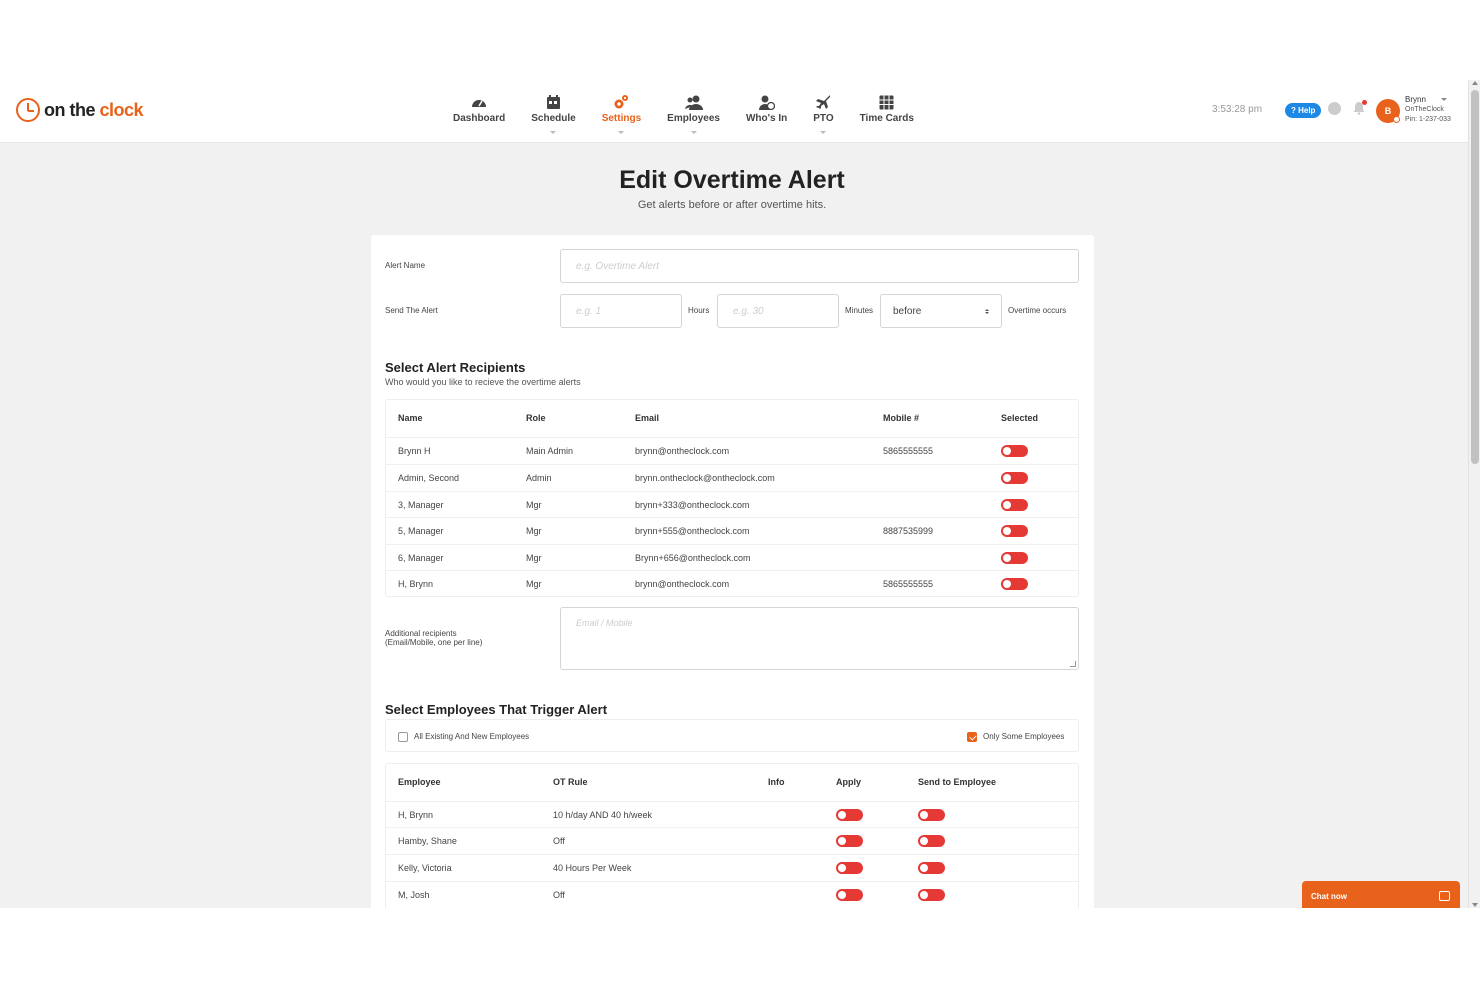 The width and height of the screenshot is (1480, 987). Describe the element at coordinates (732, 504) in the screenshot. I see `table-row: 3, Manager Mgr brynn+333@ontheclock.com` at that location.